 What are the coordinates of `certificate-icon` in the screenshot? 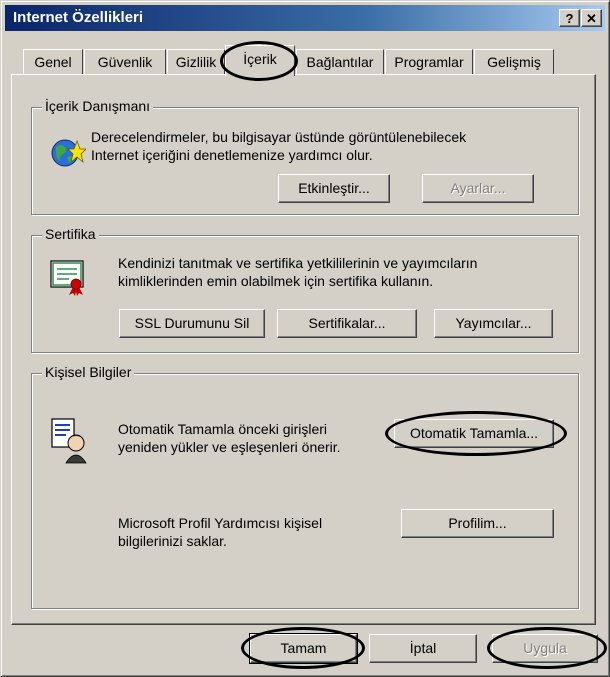 It's located at (67, 278).